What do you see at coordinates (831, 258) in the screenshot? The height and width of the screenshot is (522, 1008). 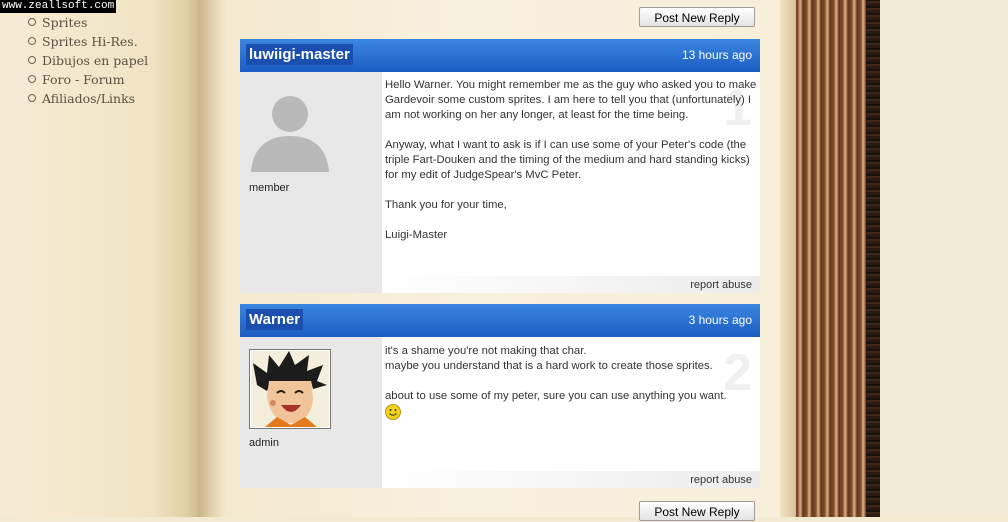 I see `book-cover-edge` at bounding box center [831, 258].